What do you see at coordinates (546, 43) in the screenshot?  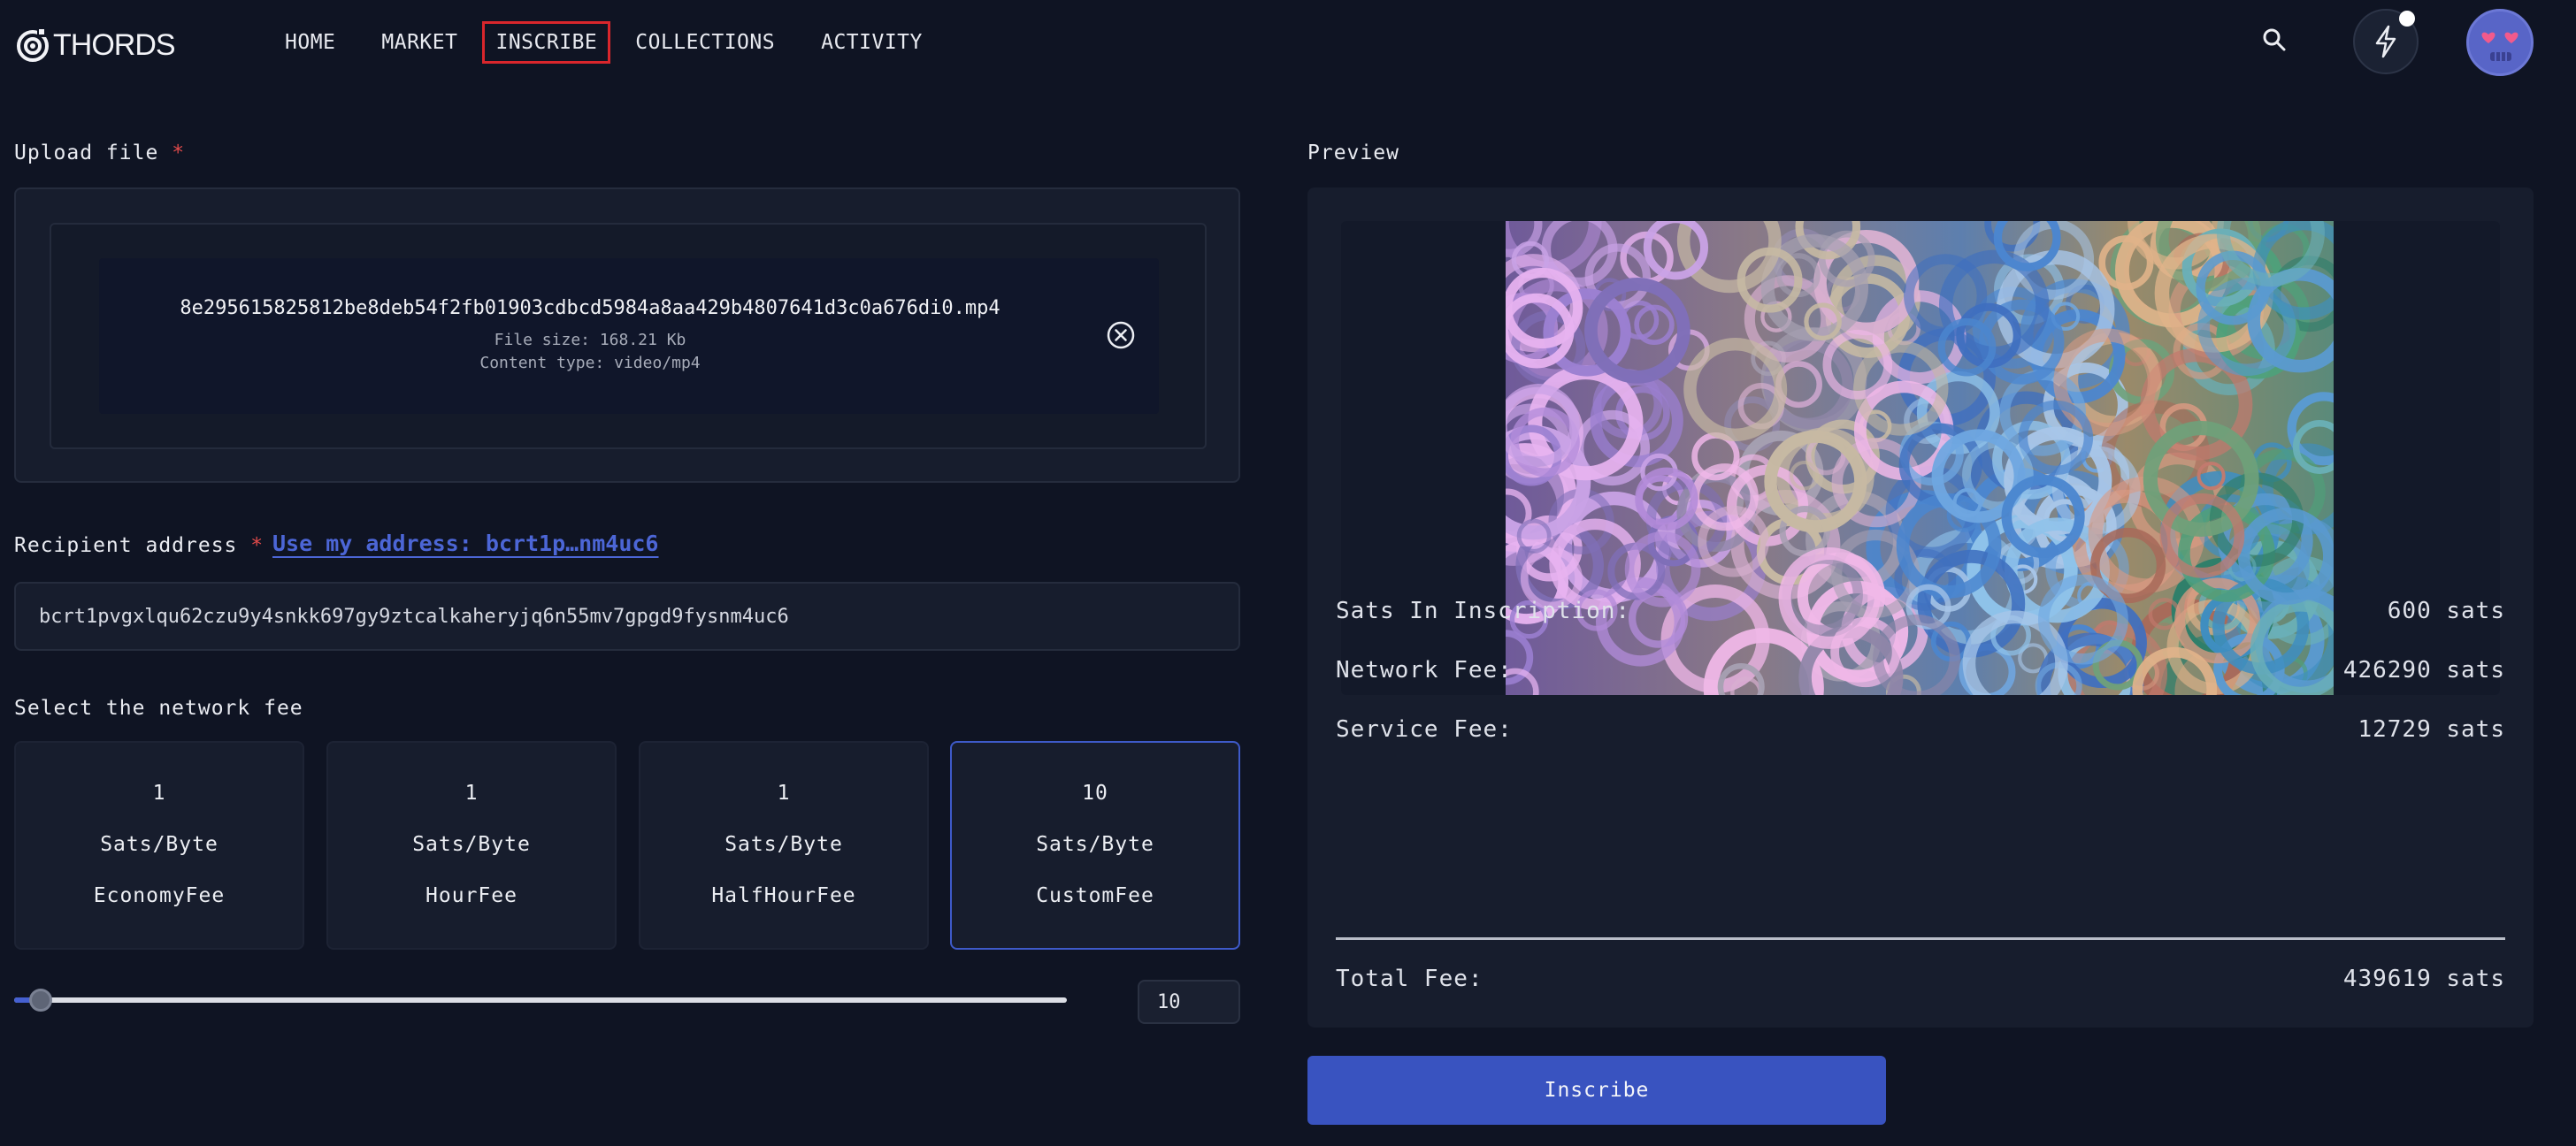 I see `nav-inscribe: INSCRIBE` at bounding box center [546, 43].